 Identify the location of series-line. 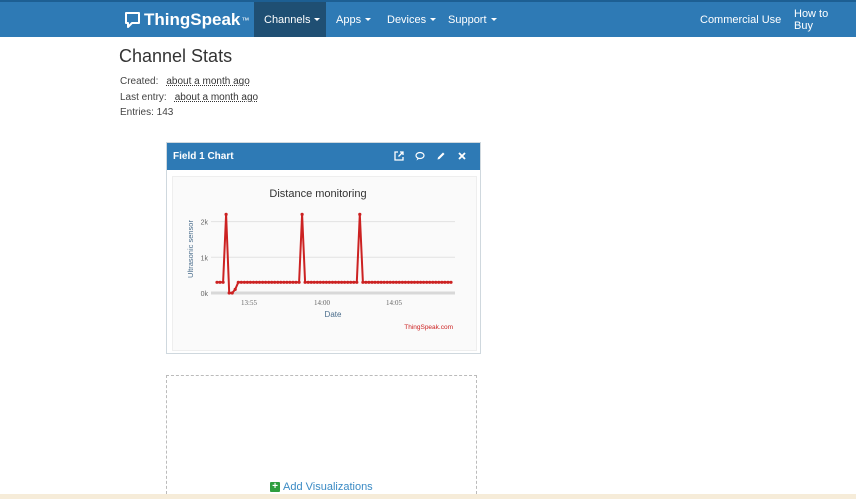
(334, 254).